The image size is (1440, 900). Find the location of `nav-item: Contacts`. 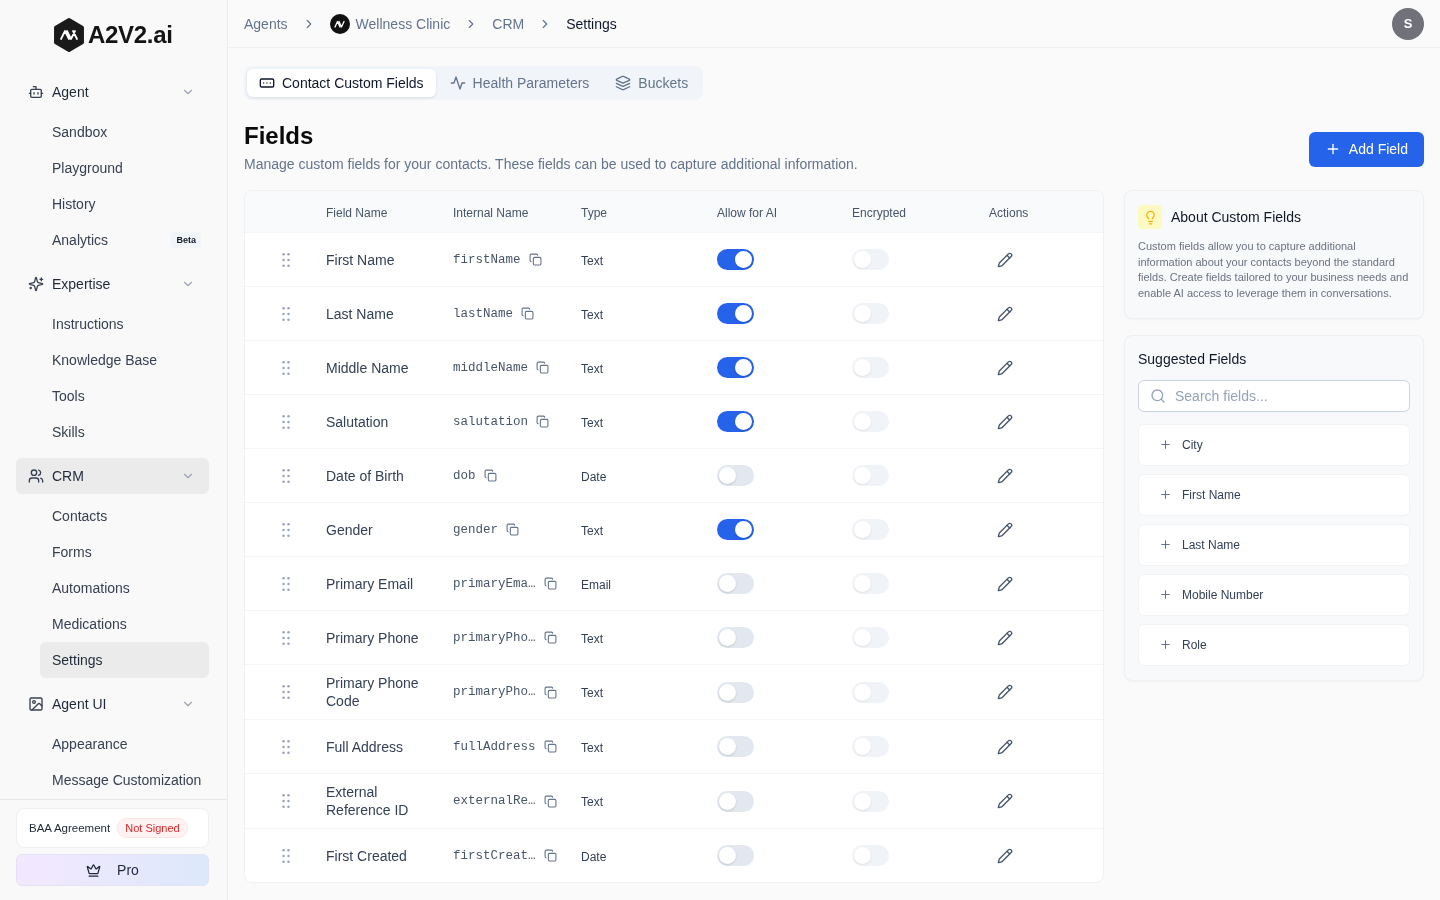

nav-item: Contacts is located at coordinates (124, 516).